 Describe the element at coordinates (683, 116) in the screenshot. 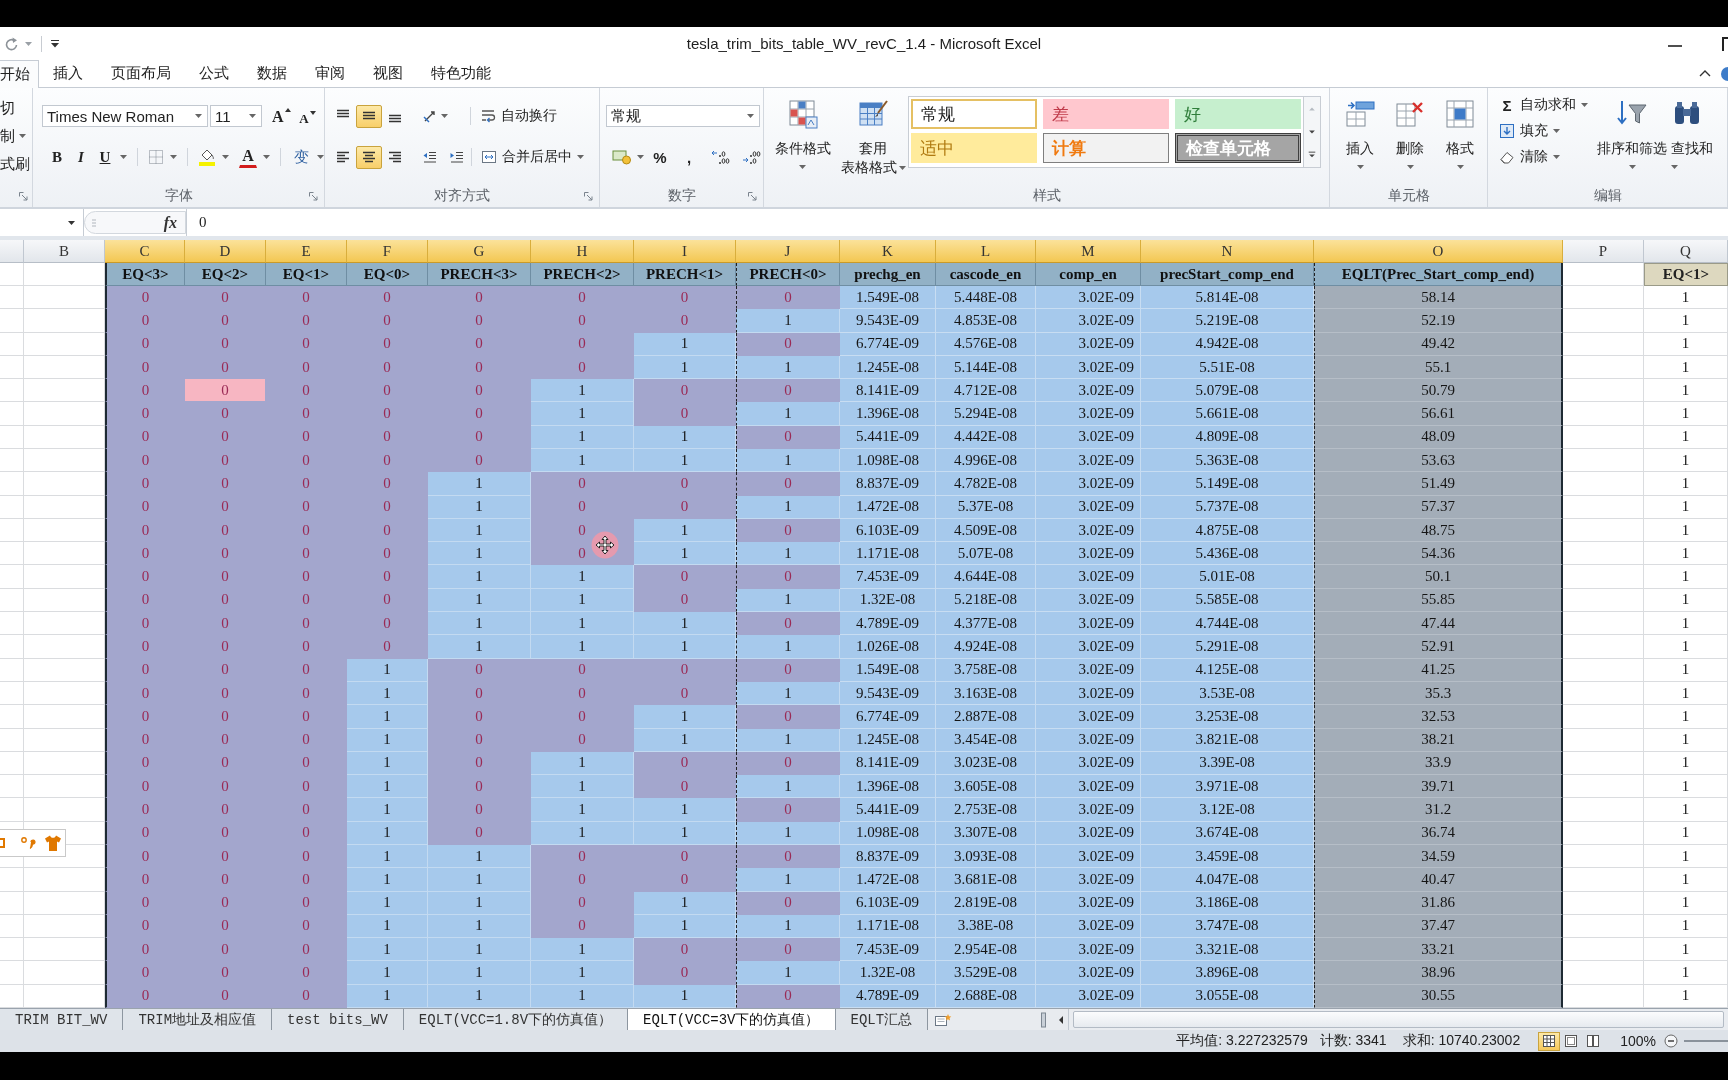

I see `number-format-field: 常规` at that location.